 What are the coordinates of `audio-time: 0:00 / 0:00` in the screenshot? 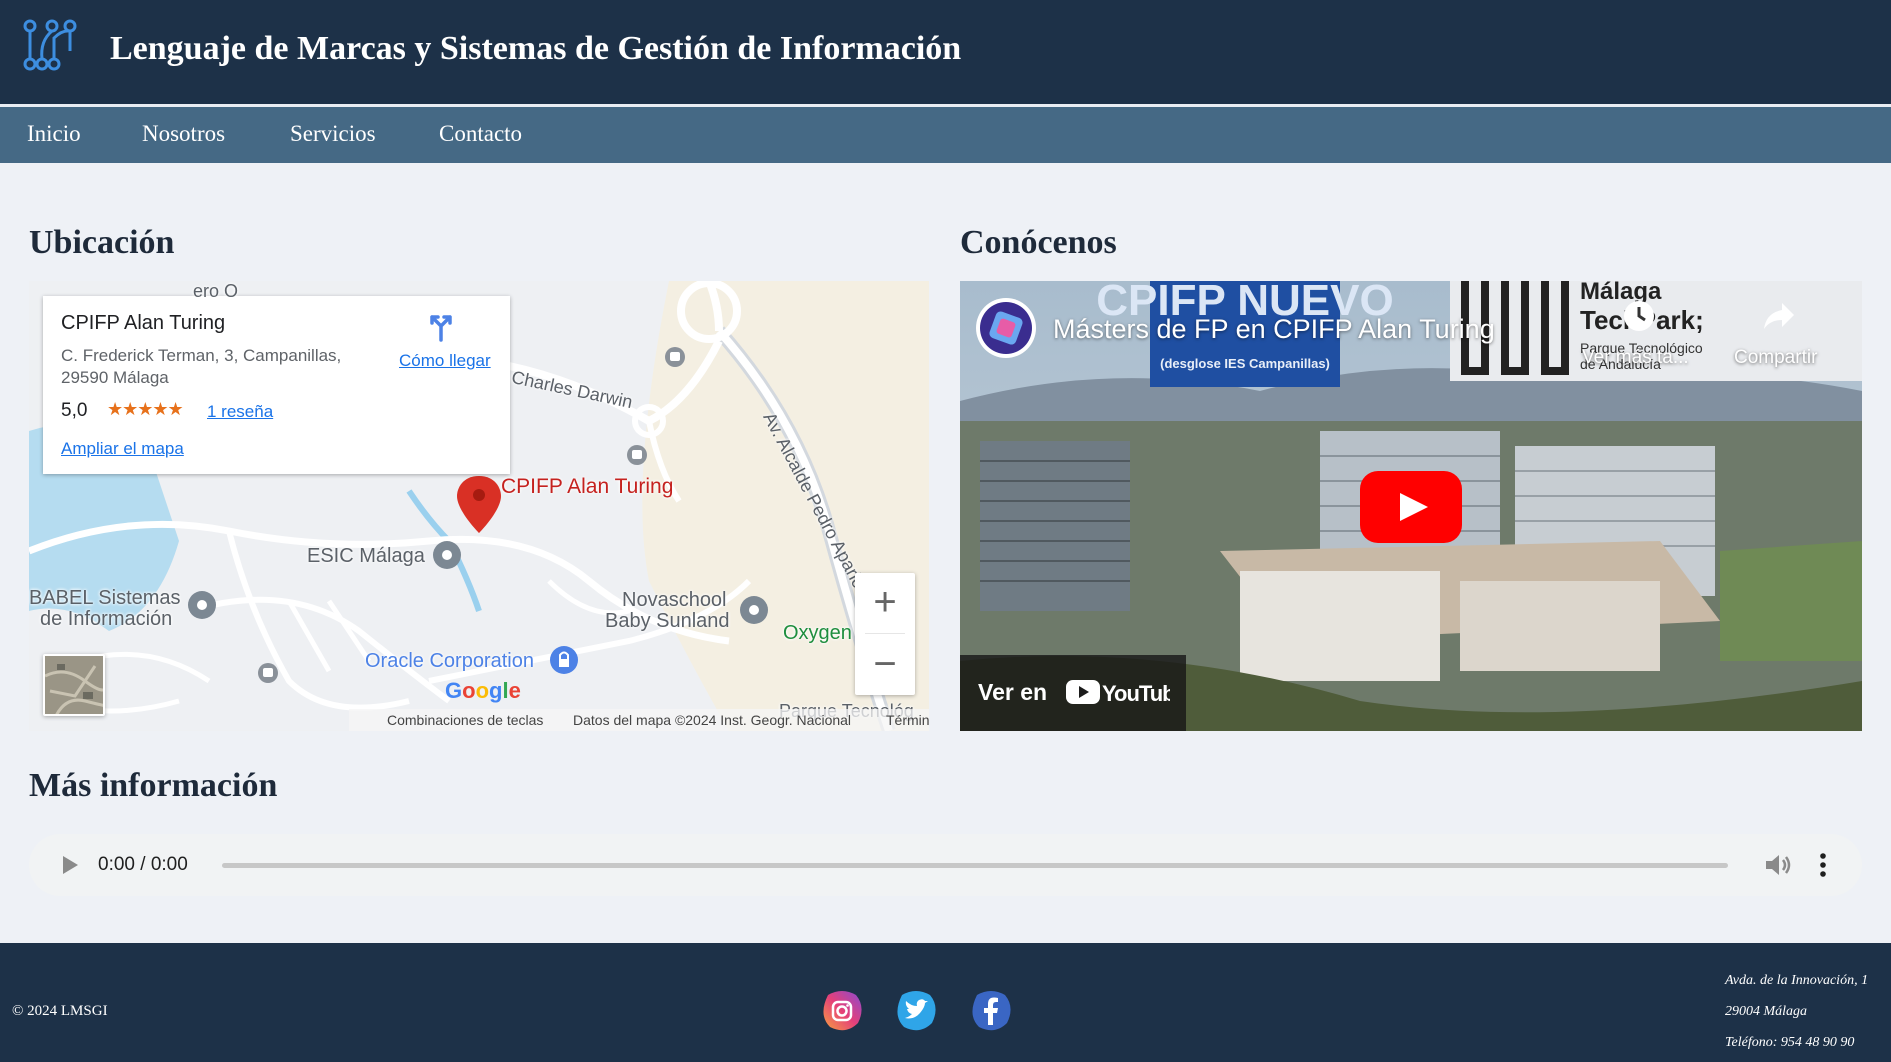 It's located at (143, 864).